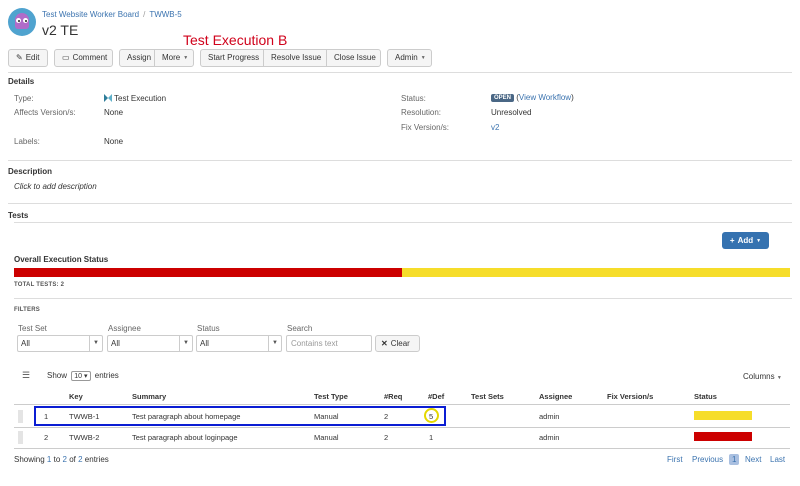 The width and height of the screenshot is (800, 486). Describe the element at coordinates (393, 396) in the screenshot. I see `col-header-req: #Req` at that location.